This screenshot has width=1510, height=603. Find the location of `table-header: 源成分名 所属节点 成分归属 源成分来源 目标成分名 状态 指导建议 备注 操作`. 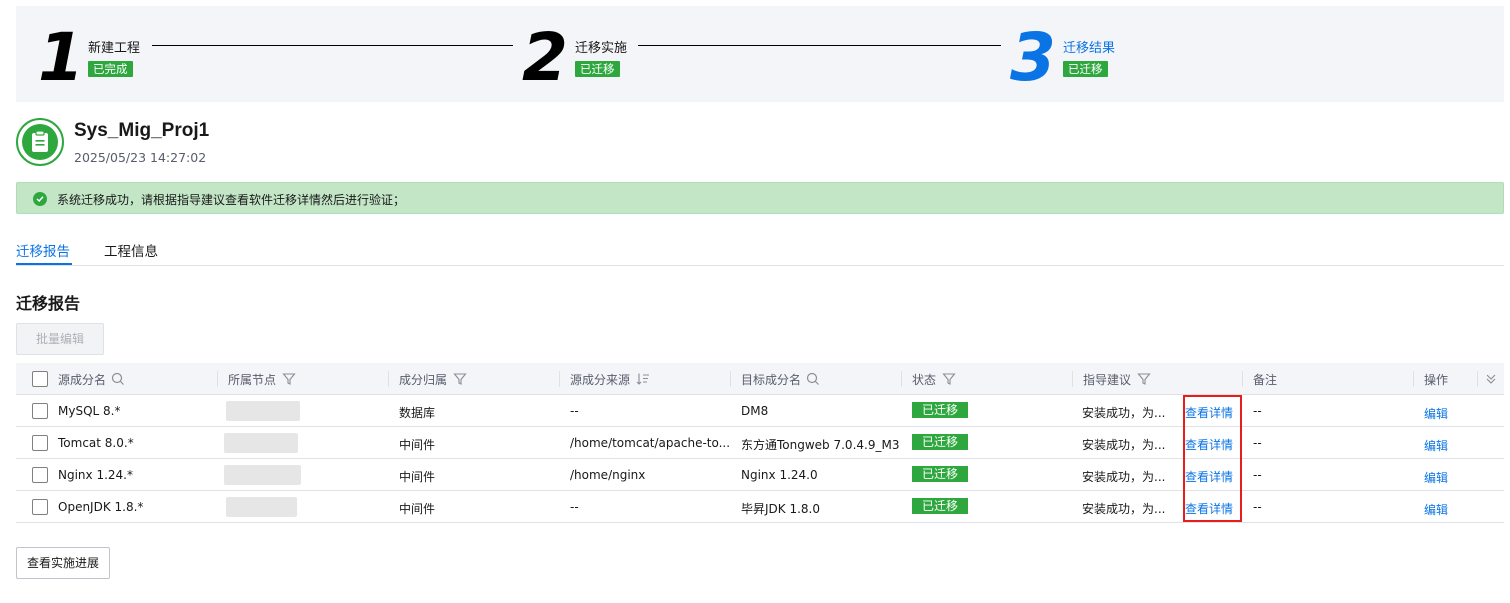

table-header: 源成分名 所属节点 成分归属 源成分来源 目标成分名 状态 指导建议 备注 操作 is located at coordinates (760, 379).